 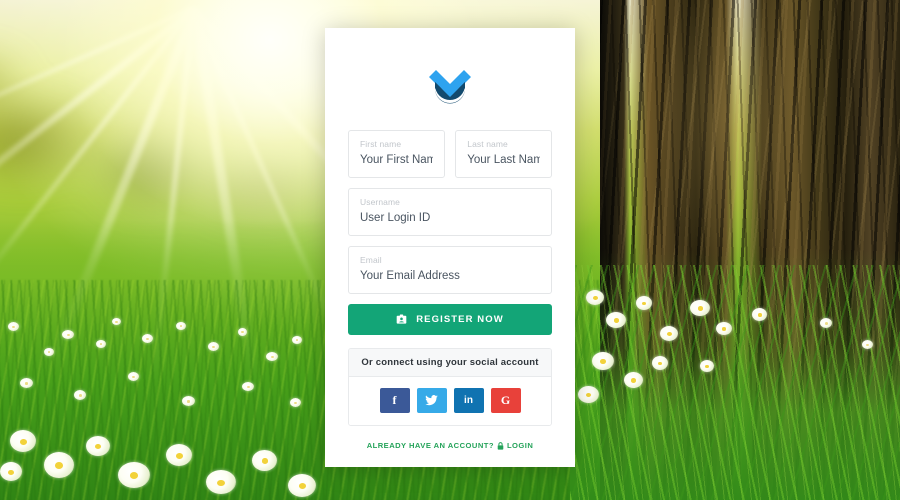 What do you see at coordinates (396, 160) in the screenshot?
I see `first-name-input: Your First Name` at bounding box center [396, 160].